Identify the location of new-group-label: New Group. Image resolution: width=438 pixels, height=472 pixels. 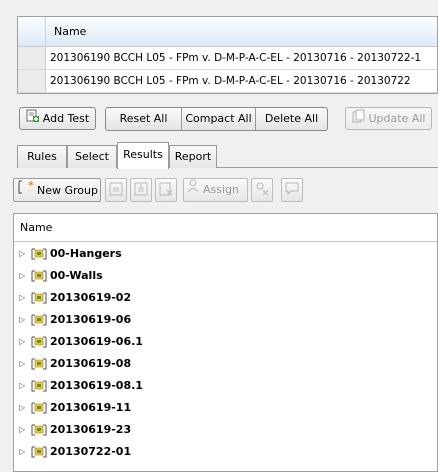
(67, 190).